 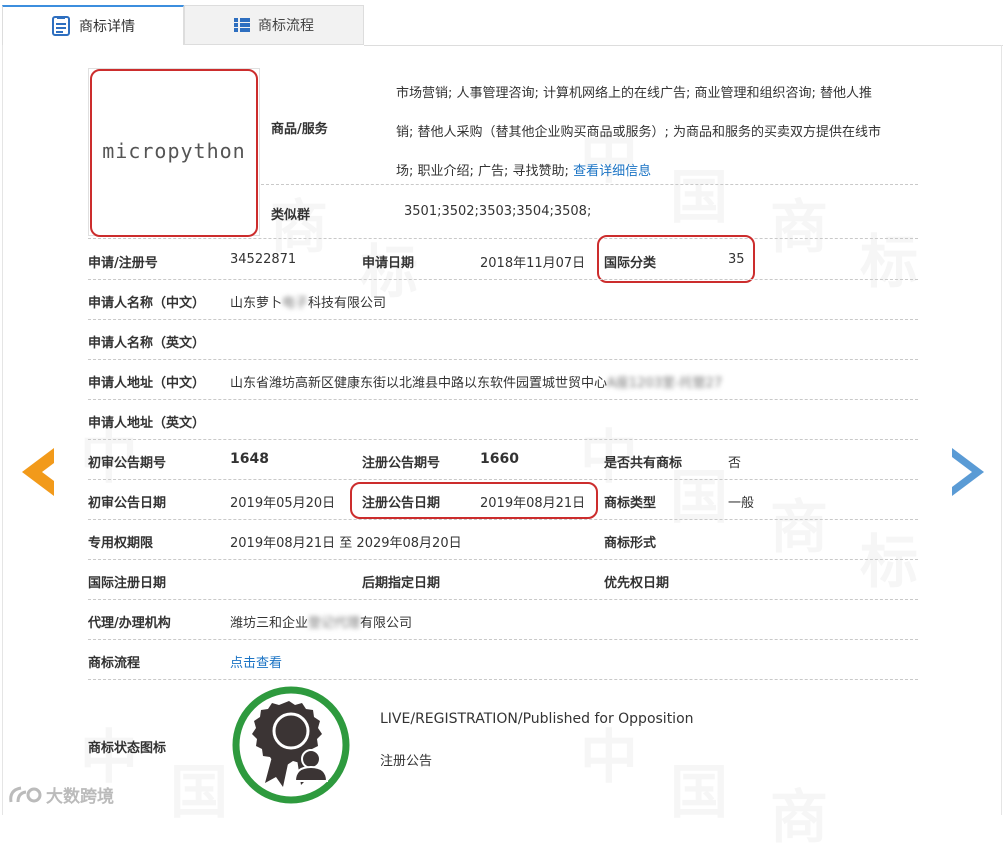 I want to click on prelim-no-label: 初审公告期号, so click(x=127, y=463).